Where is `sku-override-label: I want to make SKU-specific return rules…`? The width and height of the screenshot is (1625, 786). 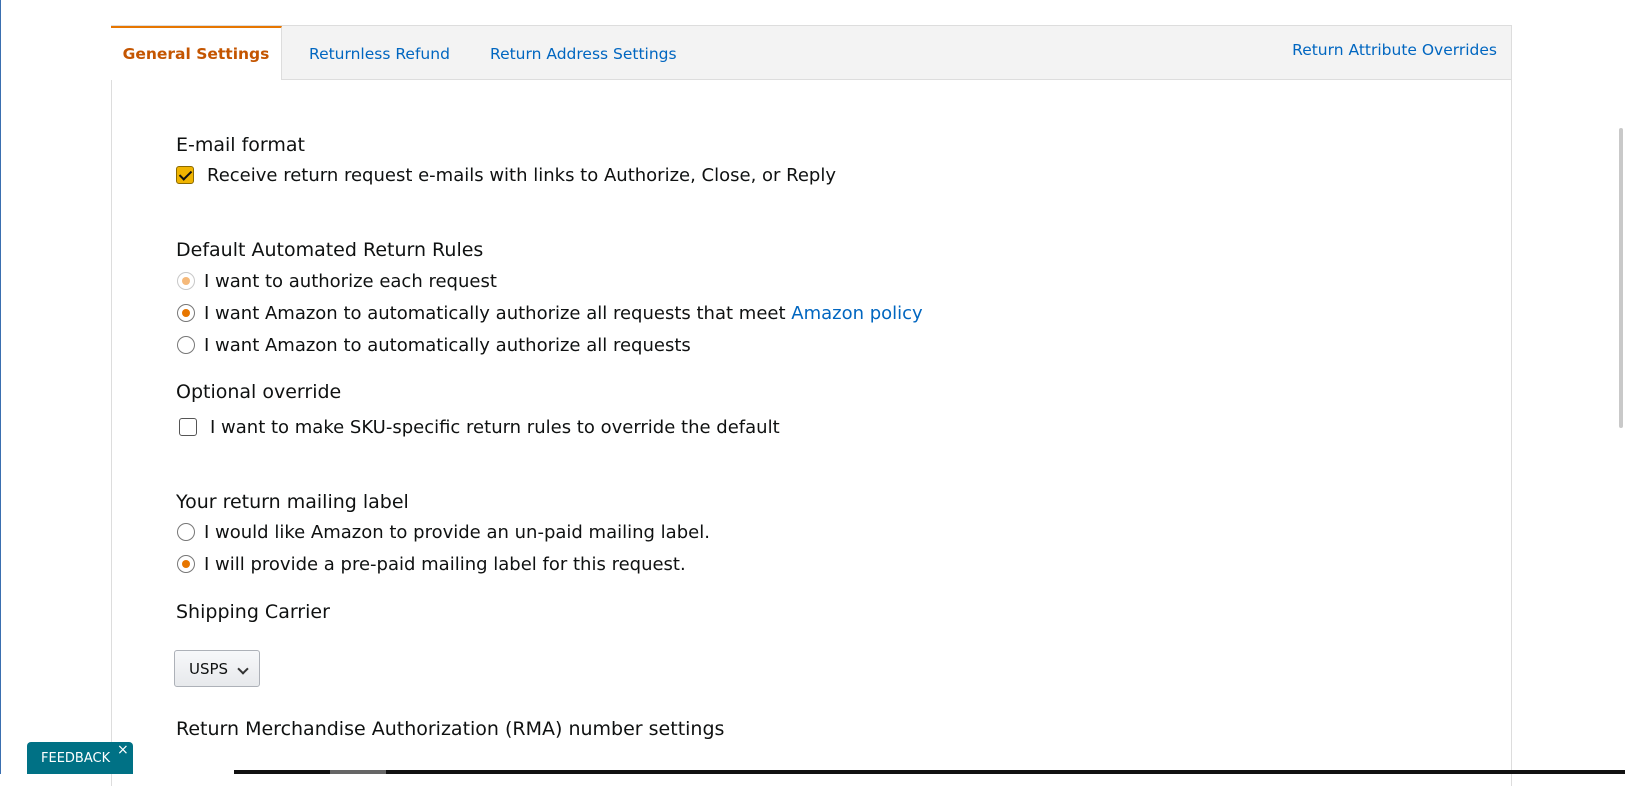 sku-override-label: I want to make SKU-specific return rules… is located at coordinates (495, 427).